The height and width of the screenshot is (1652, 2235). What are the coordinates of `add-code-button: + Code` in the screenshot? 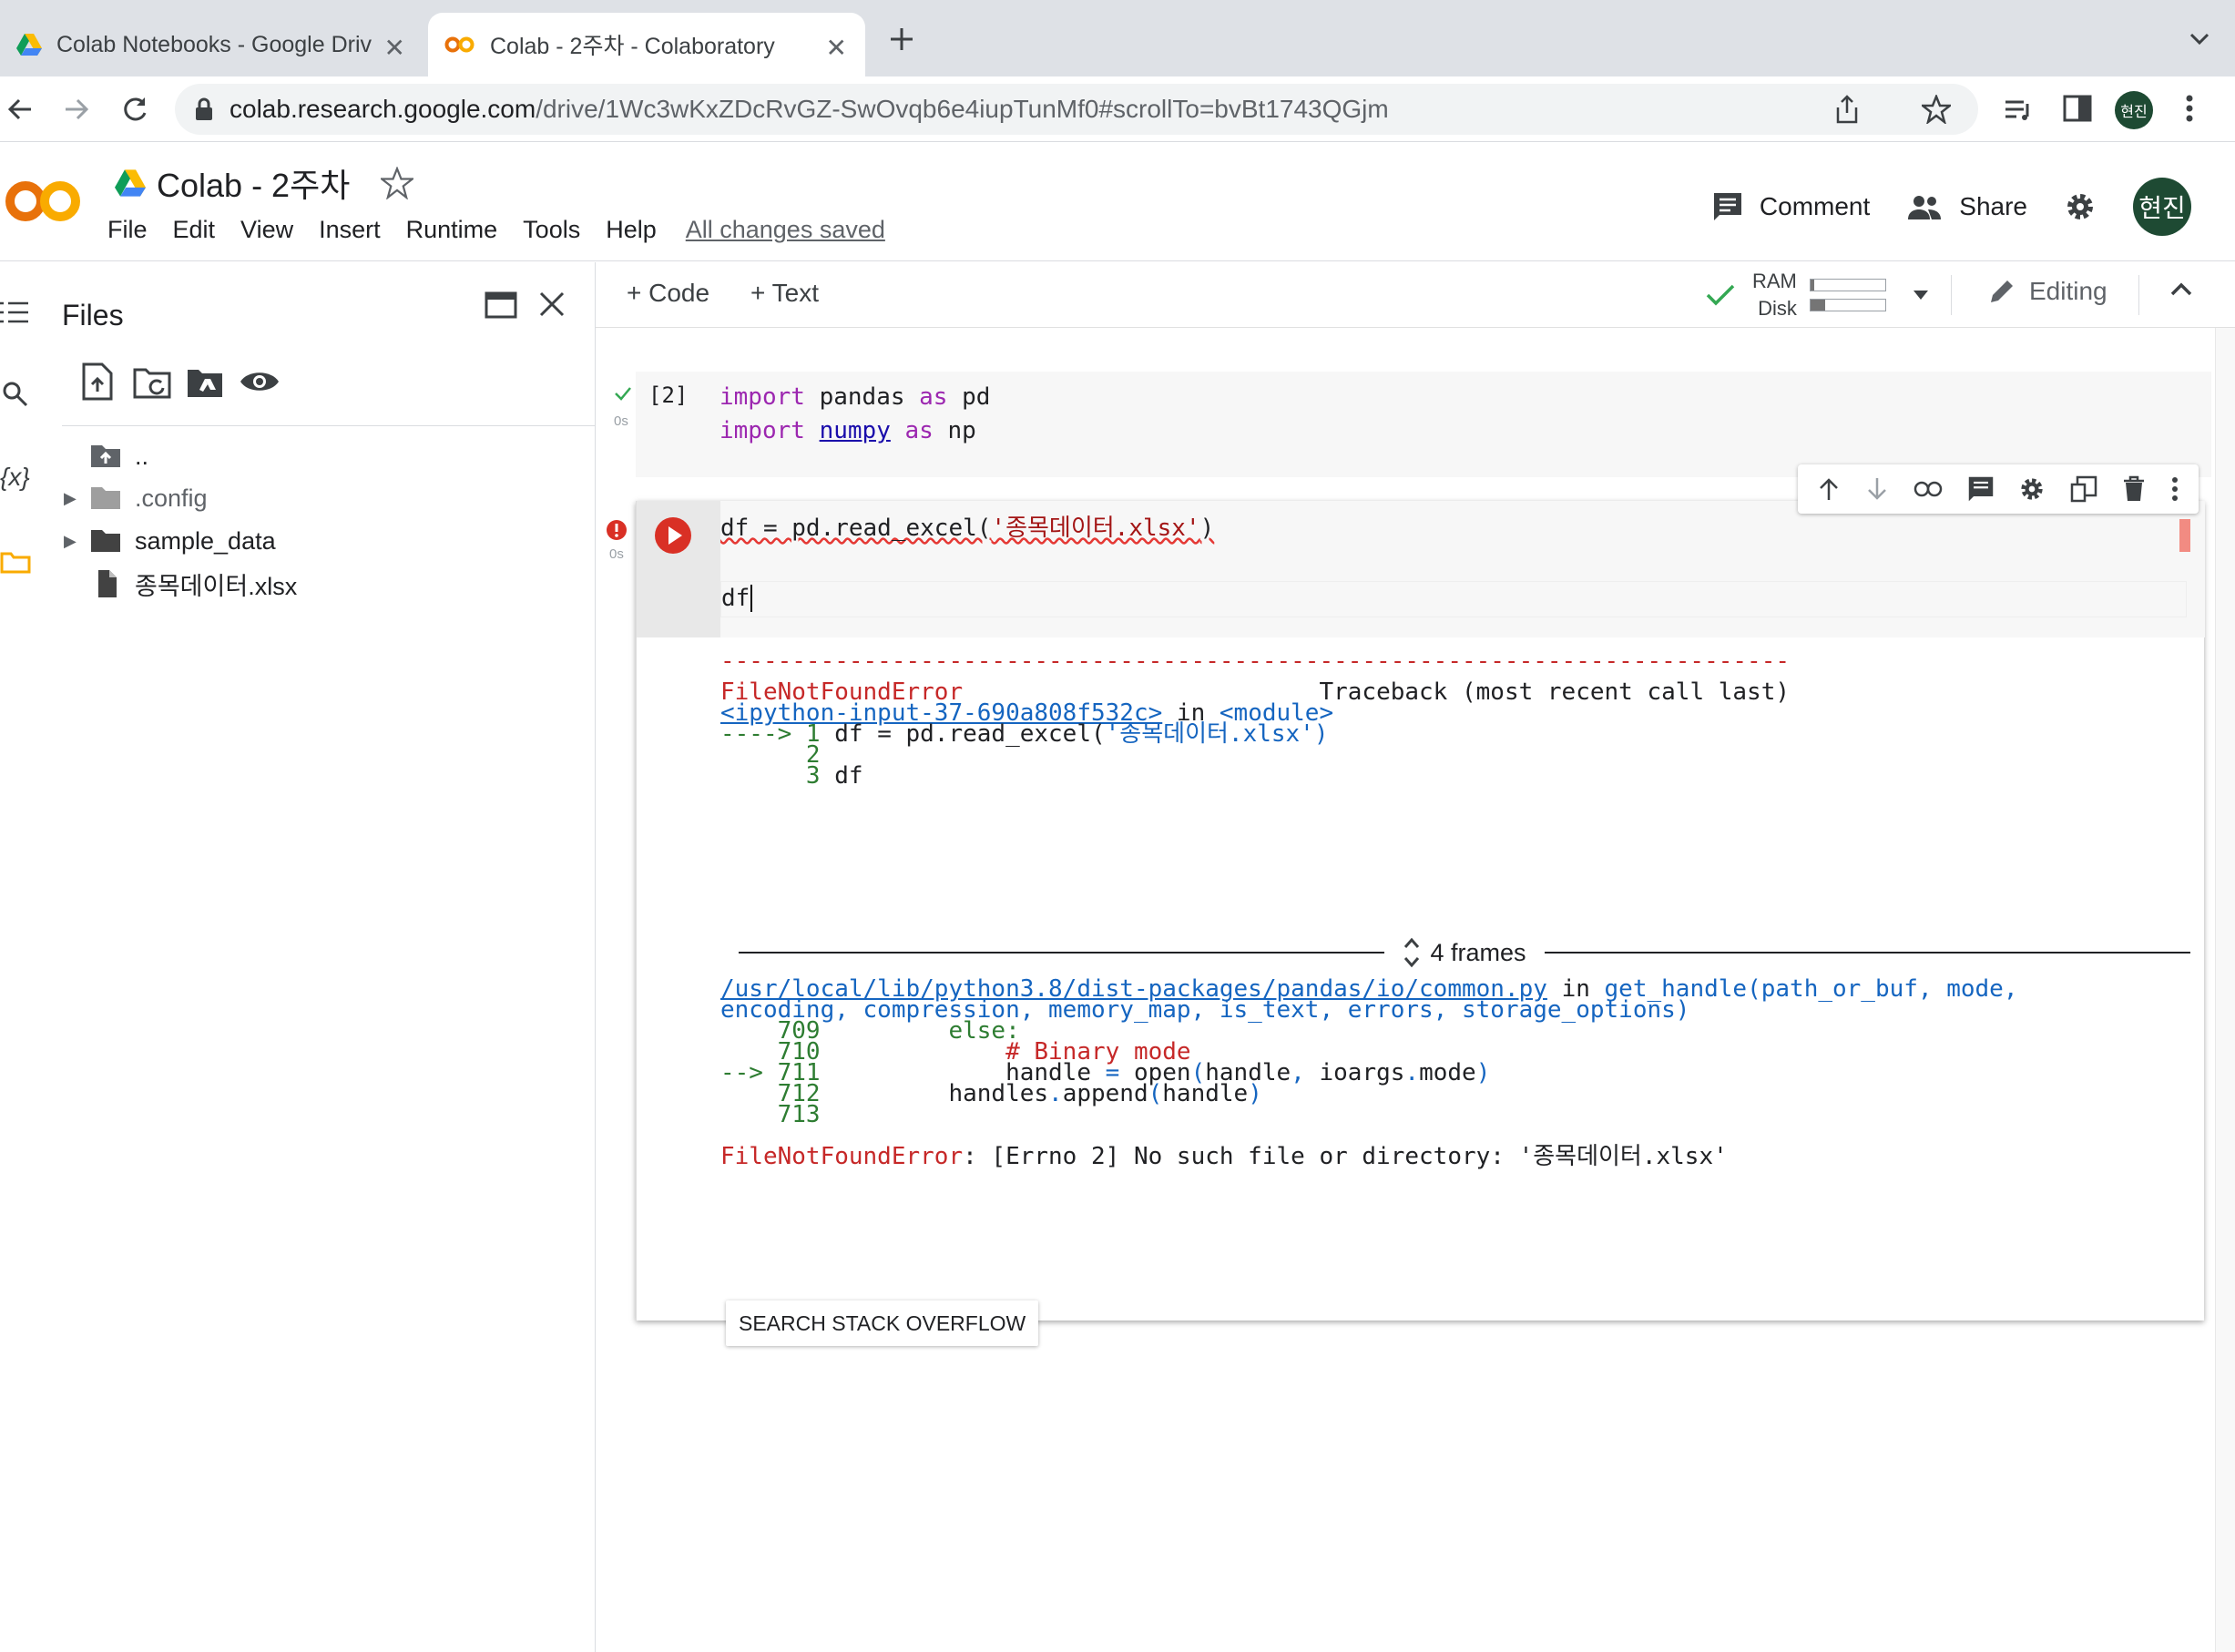 It's located at (668, 293).